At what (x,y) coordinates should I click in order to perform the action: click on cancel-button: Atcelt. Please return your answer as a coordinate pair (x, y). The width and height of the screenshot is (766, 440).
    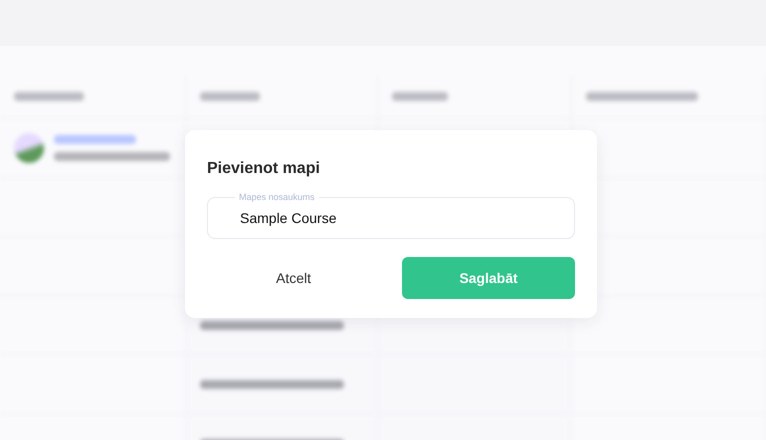
    Looking at the image, I should click on (293, 278).